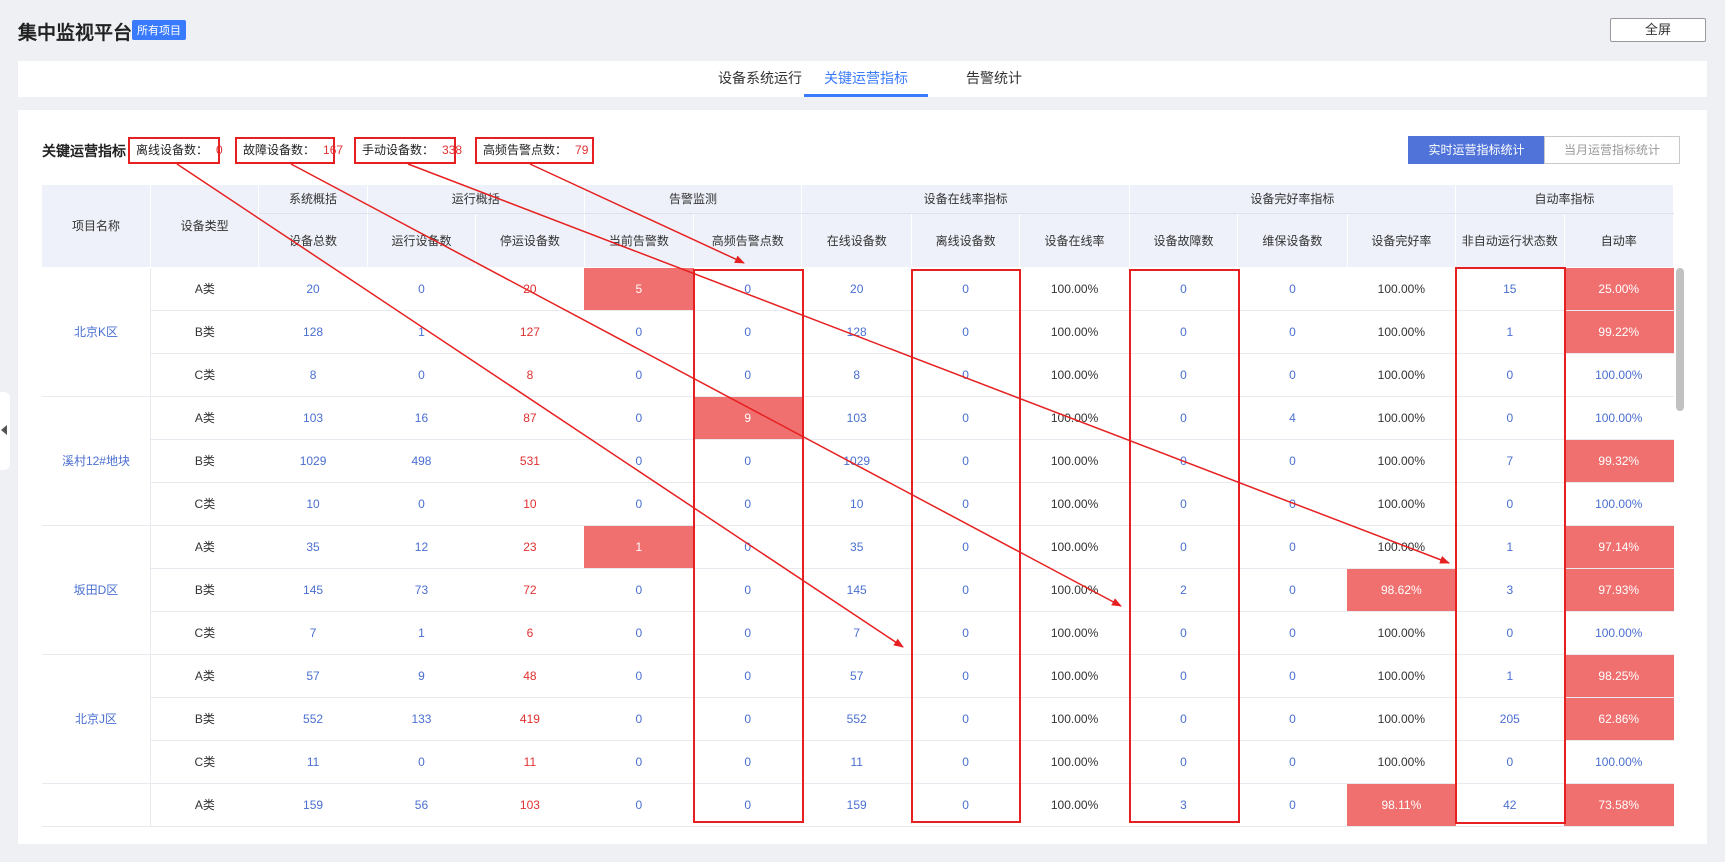 This screenshot has width=1725, height=862. Describe the element at coordinates (530, 289) in the screenshot. I see `cell-stopped-devices: 20` at that location.